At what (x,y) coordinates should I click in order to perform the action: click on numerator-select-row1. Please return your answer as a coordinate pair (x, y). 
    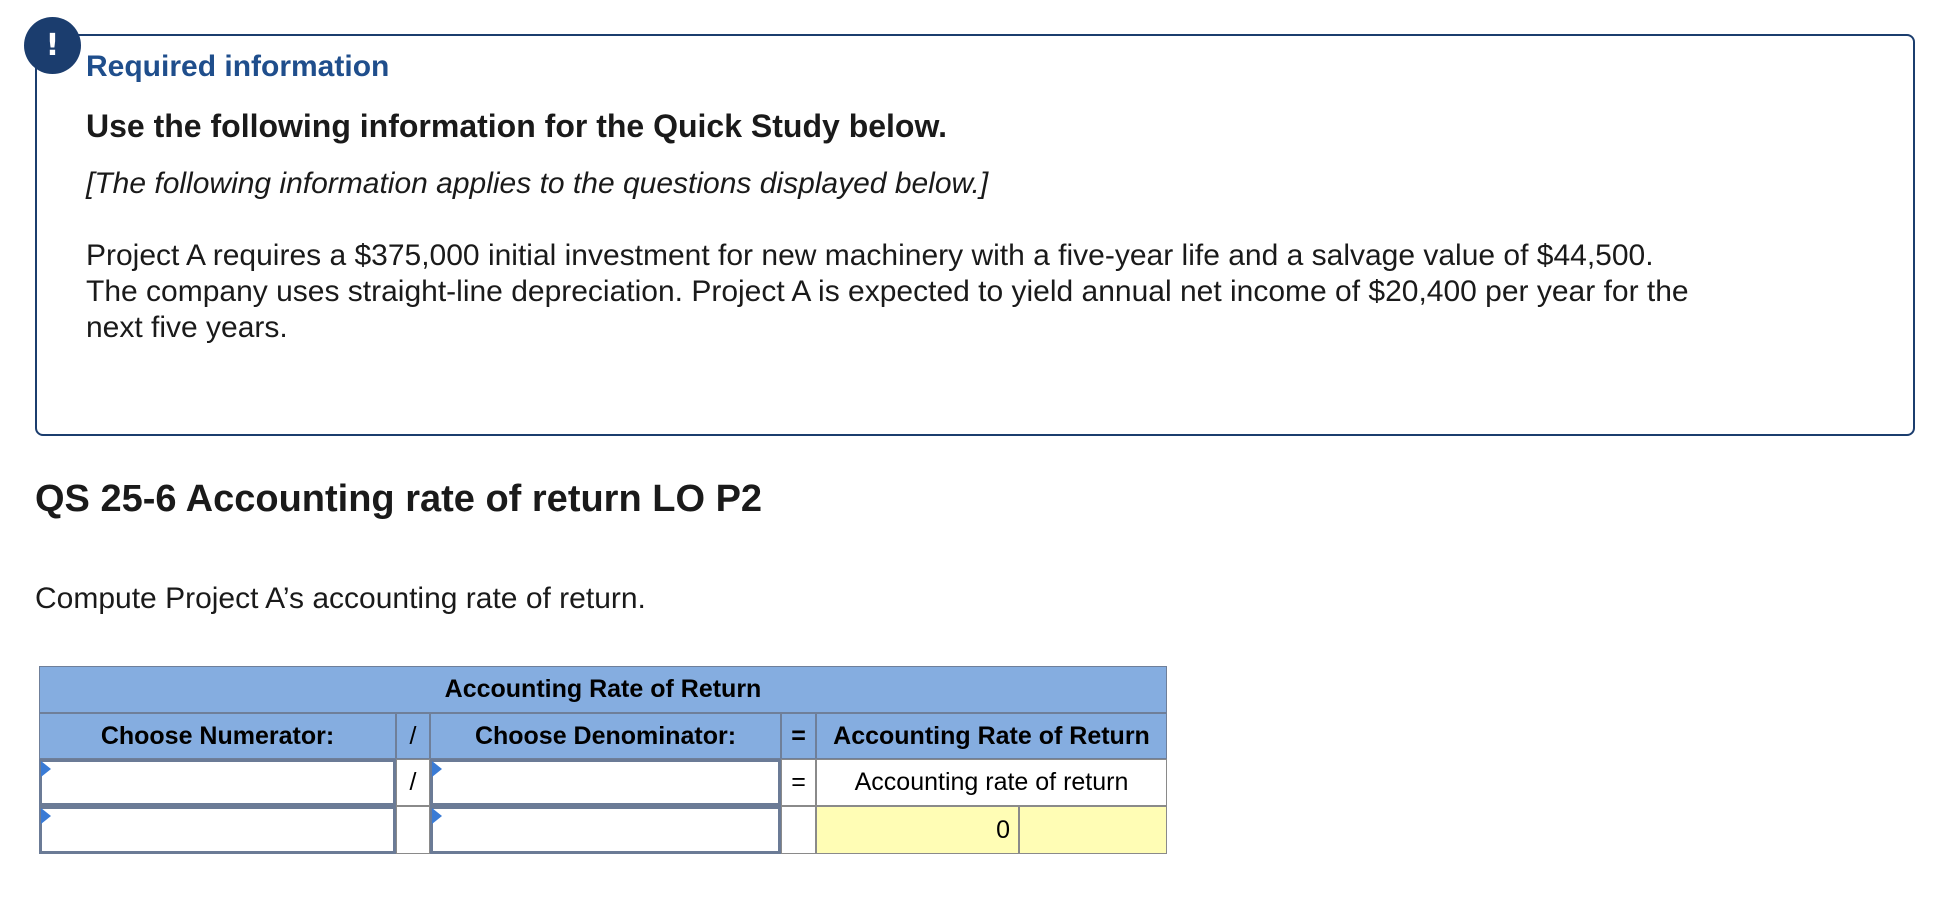
    Looking at the image, I should click on (217, 782).